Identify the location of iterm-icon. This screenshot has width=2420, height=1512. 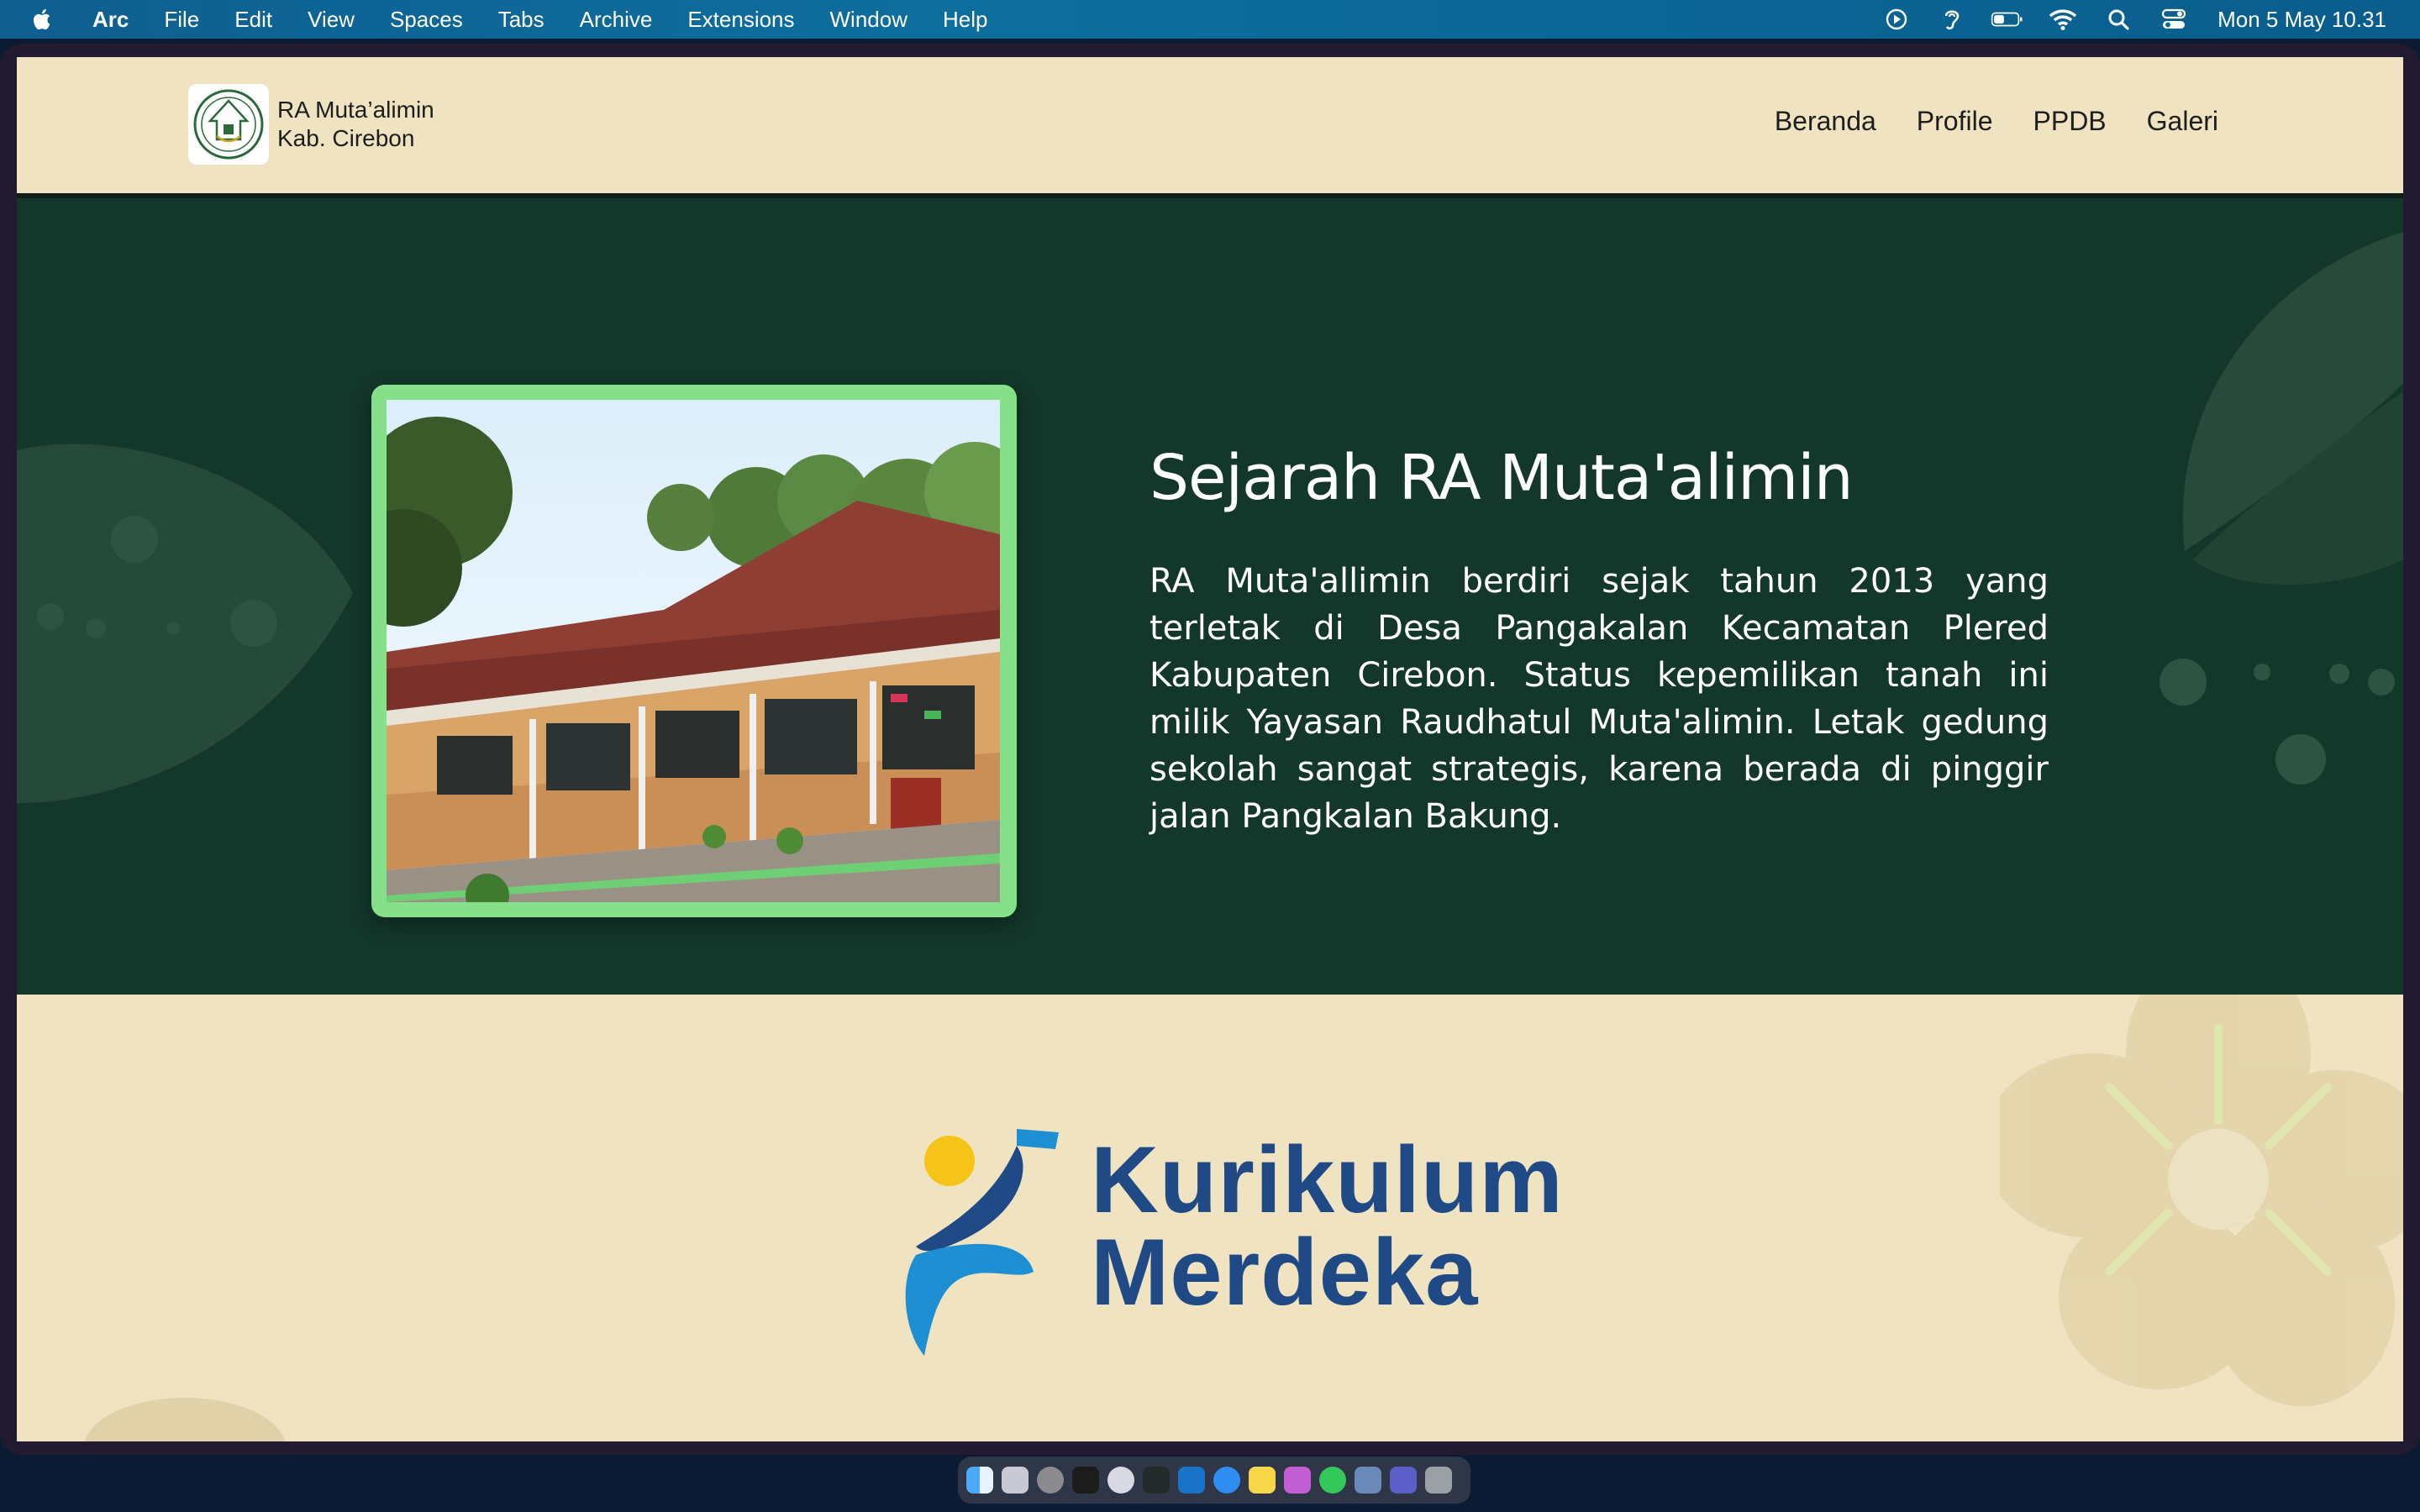
(1156, 1480).